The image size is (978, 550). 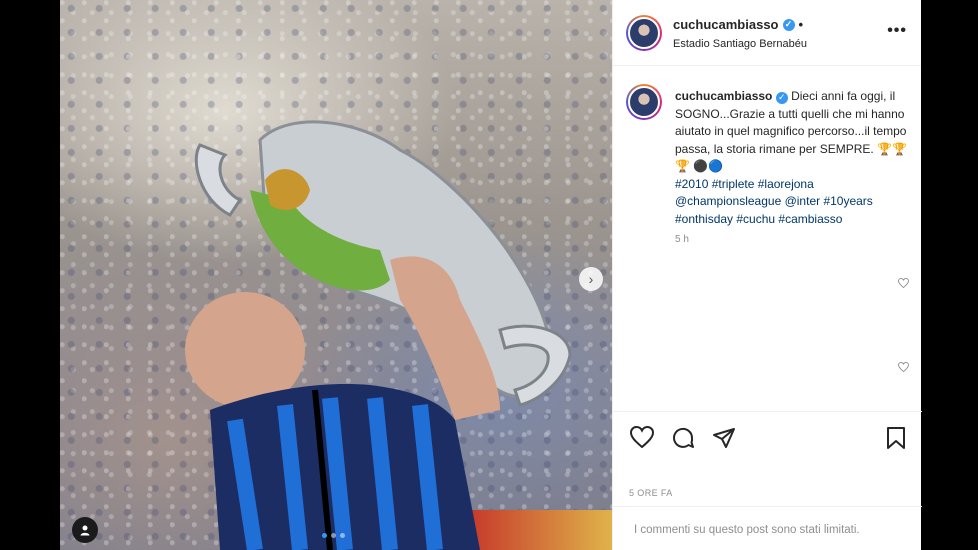 What do you see at coordinates (642, 439) in the screenshot?
I see `heart-icon` at bounding box center [642, 439].